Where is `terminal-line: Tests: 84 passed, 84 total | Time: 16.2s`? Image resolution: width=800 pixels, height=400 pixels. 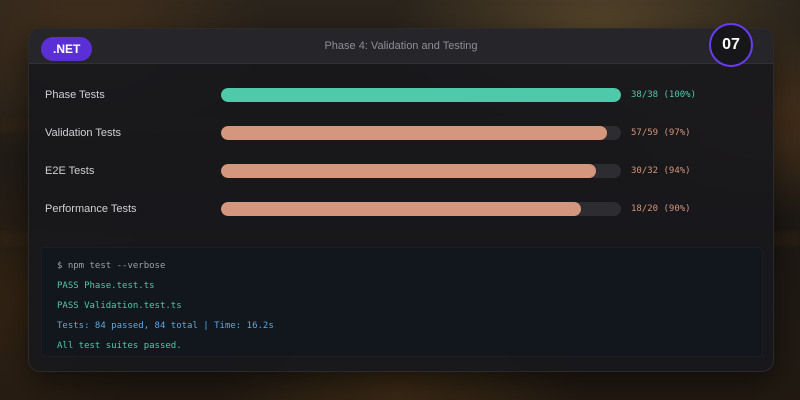
terminal-line: Tests: 84 passed, 84 total | Time: 16.2s is located at coordinates (165, 326).